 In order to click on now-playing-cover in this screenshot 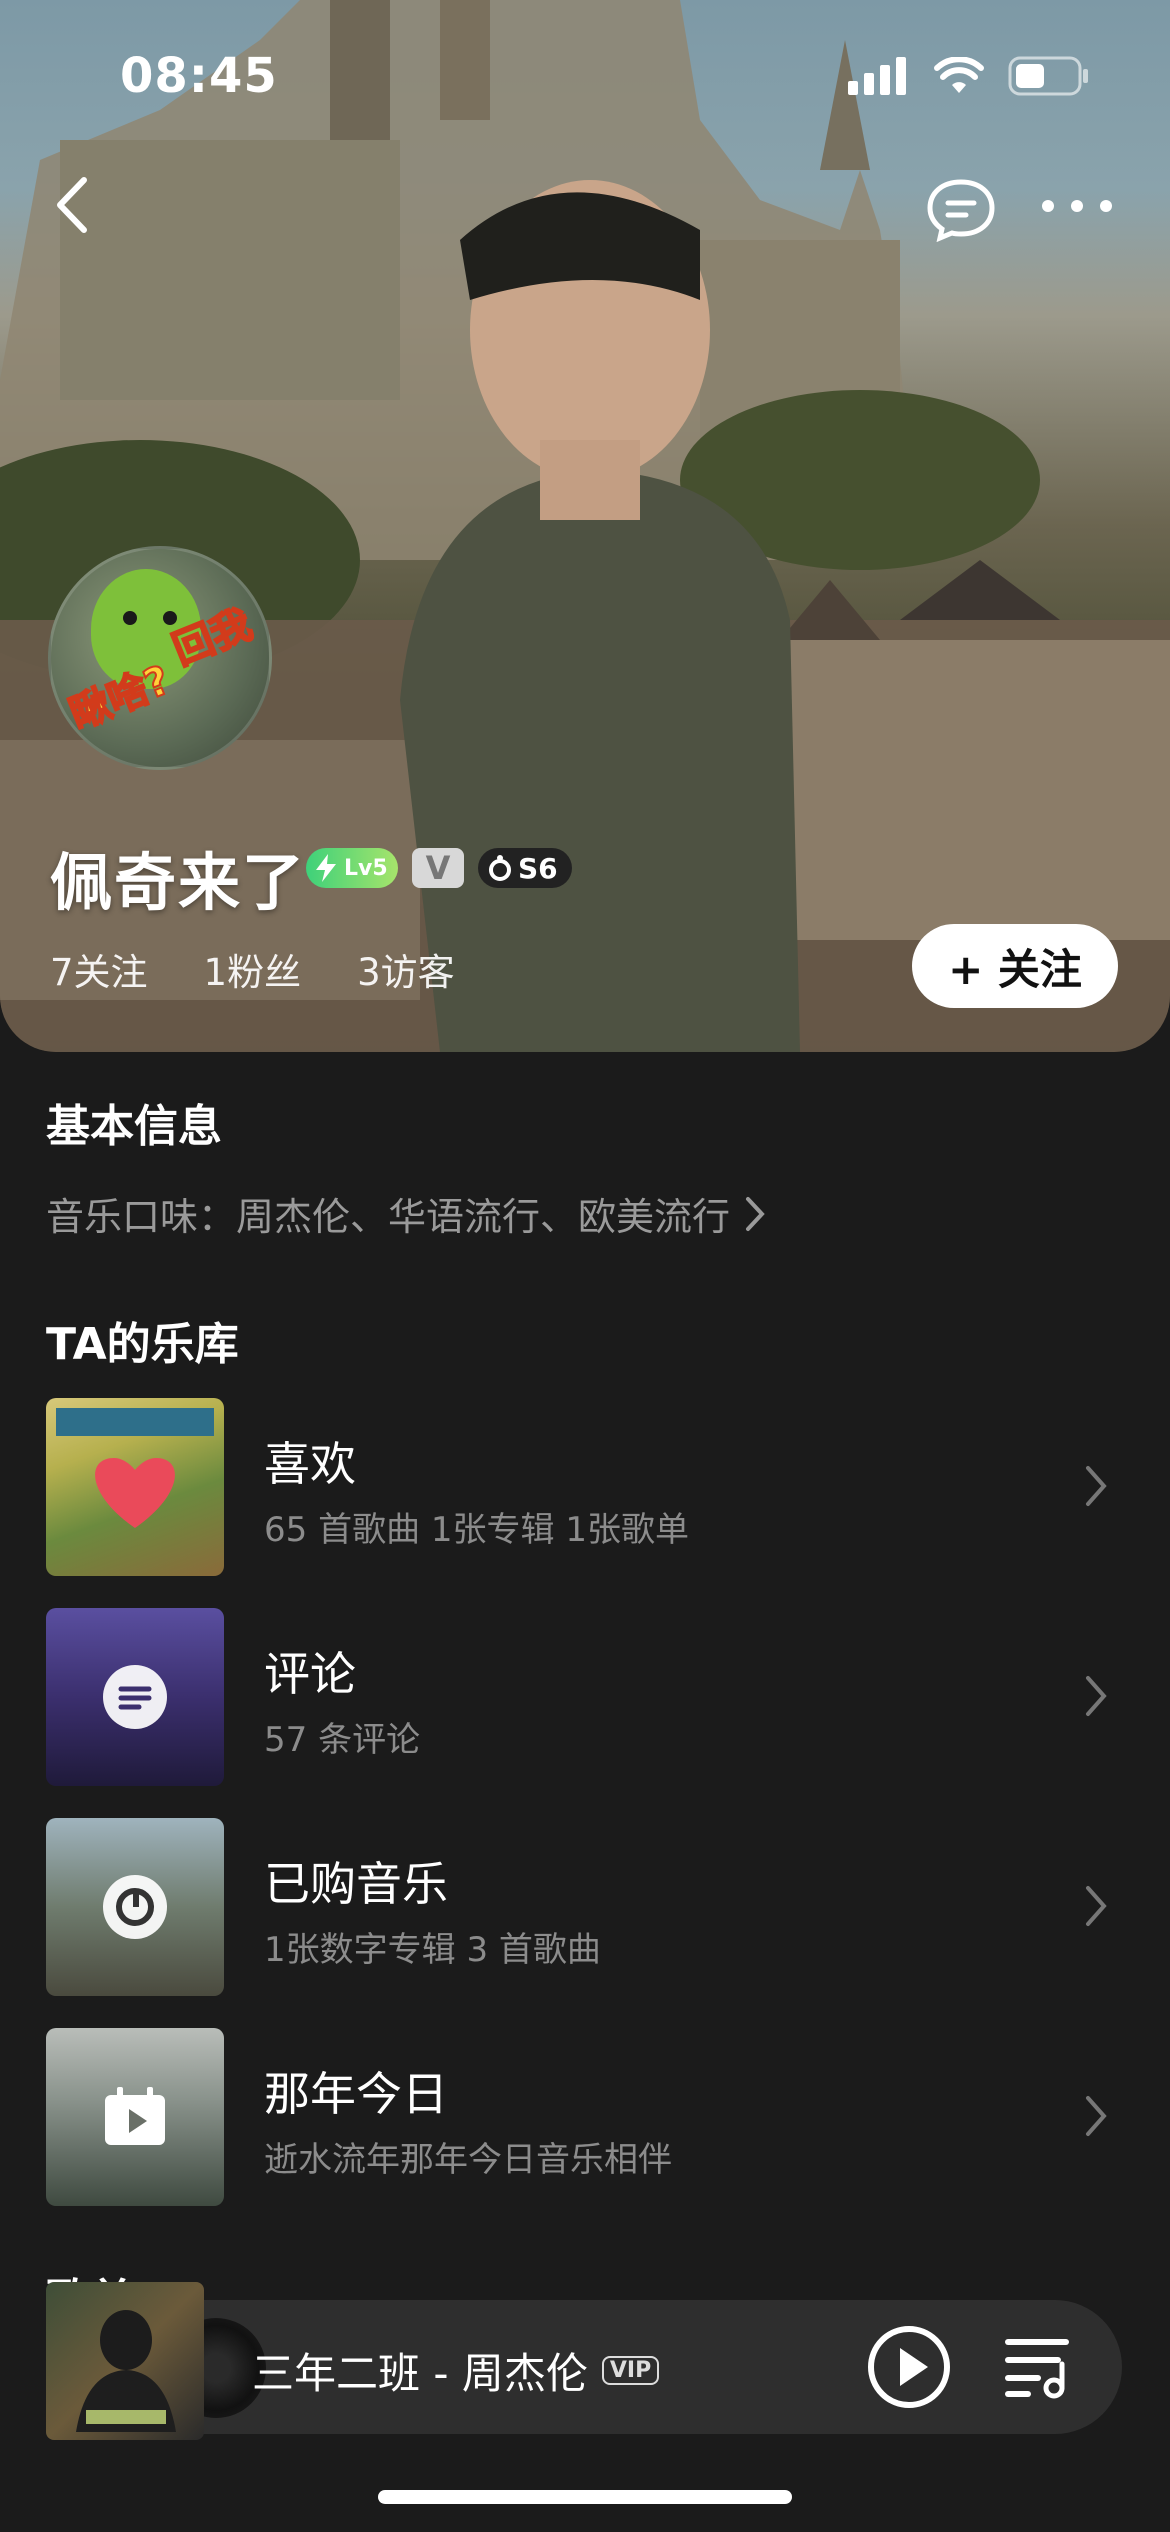, I will do `click(125, 2361)`.